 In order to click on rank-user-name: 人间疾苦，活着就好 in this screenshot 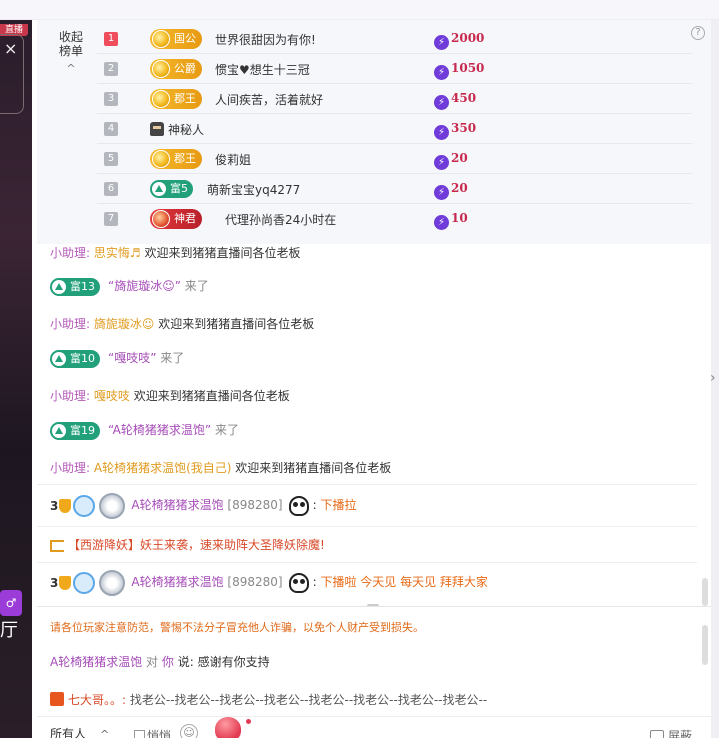, I will do `click(269, 99)`.